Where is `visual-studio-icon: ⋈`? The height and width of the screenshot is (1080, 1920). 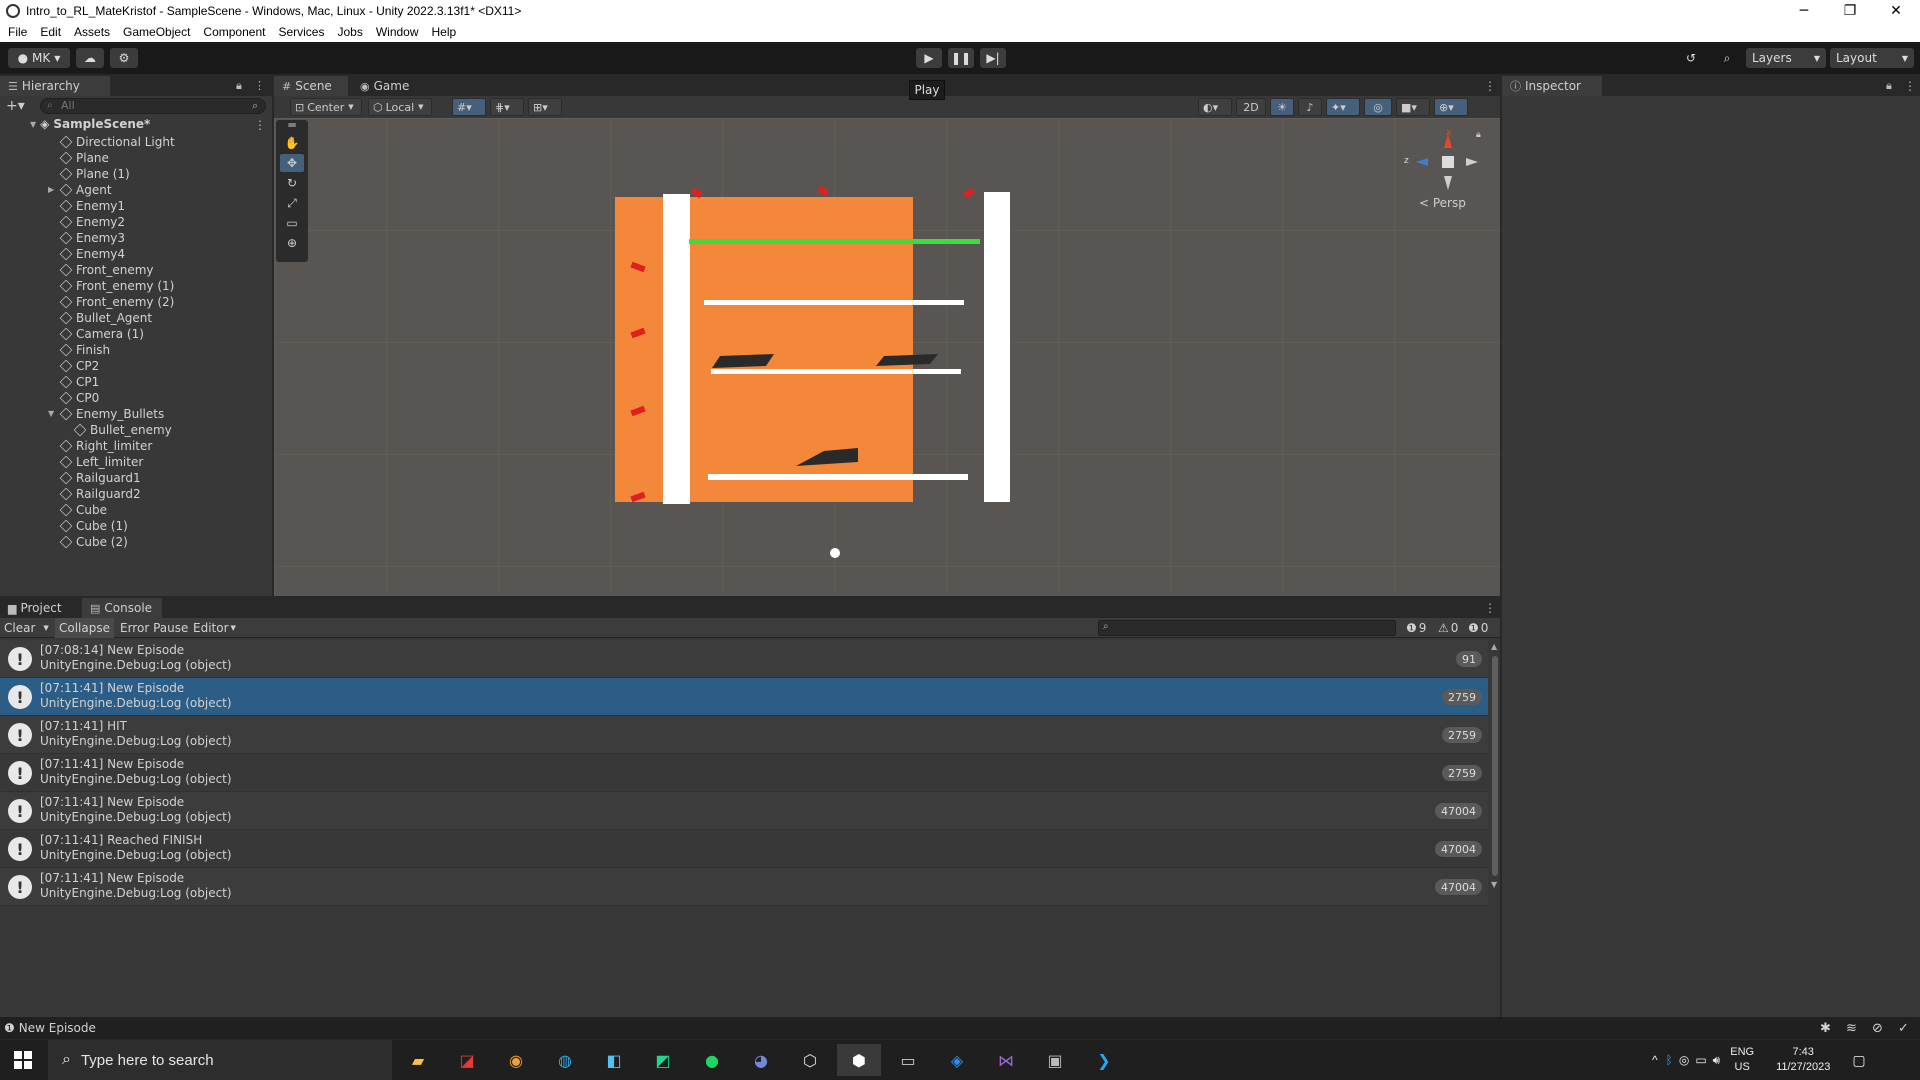 visual-studio-icon: ⋈ is located at coordinates (1006, 1060).